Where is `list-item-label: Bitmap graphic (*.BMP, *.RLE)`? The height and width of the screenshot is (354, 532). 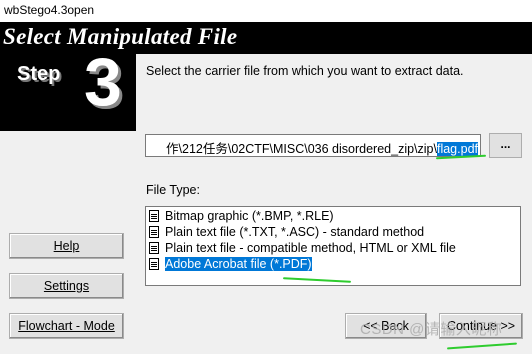 list-item-label: Bitmap graphic (*.BMP, *.RLE) is located at coordinates (249, 216).